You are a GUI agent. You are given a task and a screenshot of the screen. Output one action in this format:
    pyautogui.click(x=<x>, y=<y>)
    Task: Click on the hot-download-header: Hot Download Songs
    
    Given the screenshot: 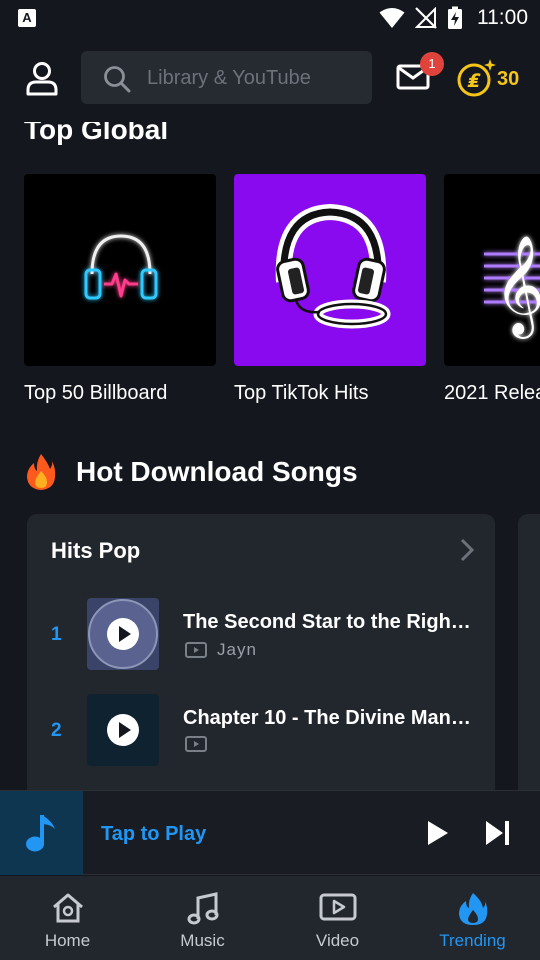 What is the action you would take?
    pyautogui.click(x=192, y=472)
    